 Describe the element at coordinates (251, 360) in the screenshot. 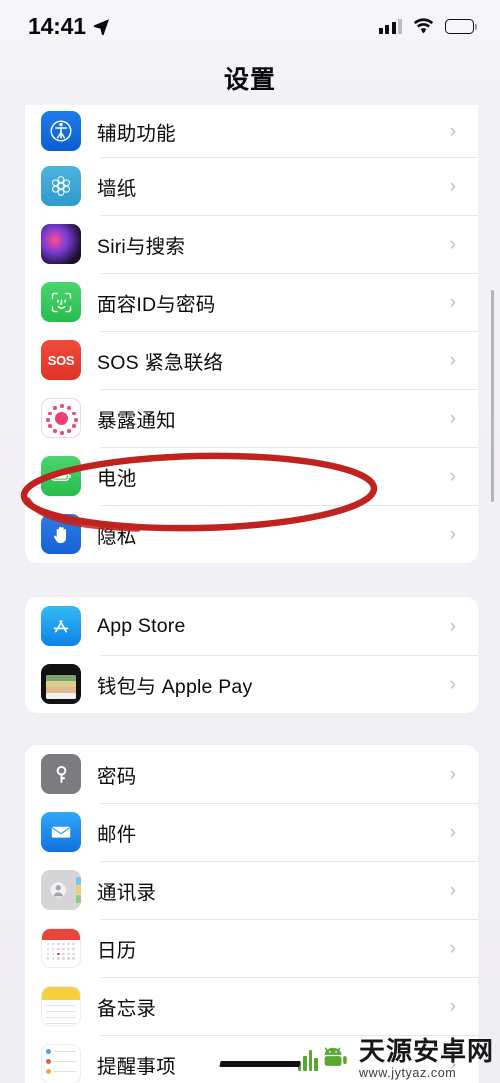

I see `sidebar-item-emergency-sos: SOS SOS 紧急联络 ›` at that location.